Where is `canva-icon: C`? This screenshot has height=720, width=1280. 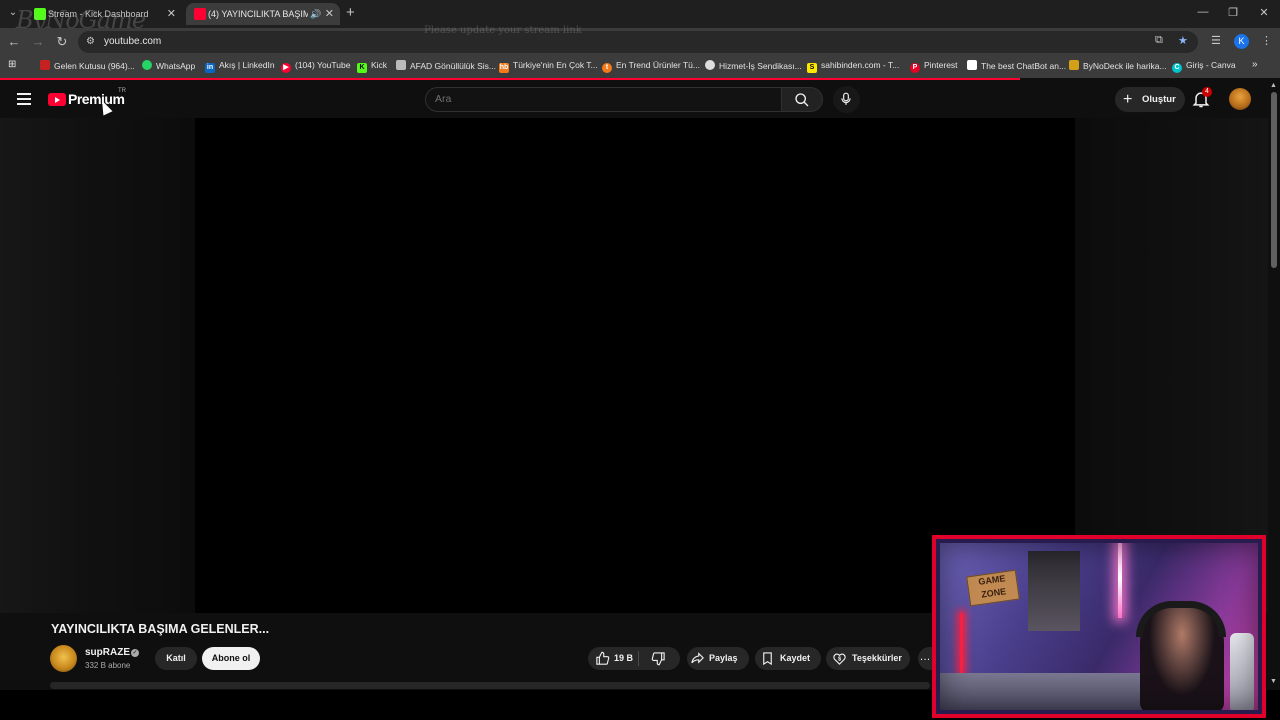
canva-icon: C is located at coordinates (1177, 68).